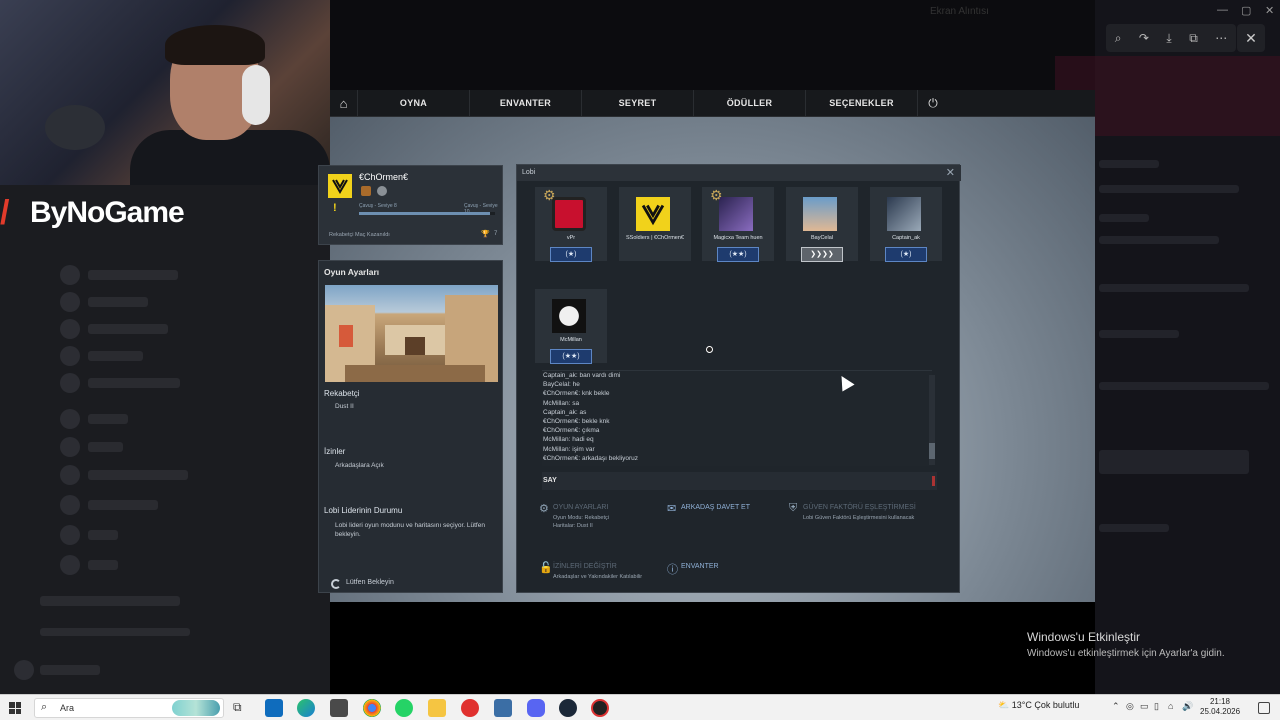 The width and height of the screenshot is (1280, 720). Describe the element at coordinates (1220, 711) in the screenshot. I see `clock-date: 25.04.2026` at that location.